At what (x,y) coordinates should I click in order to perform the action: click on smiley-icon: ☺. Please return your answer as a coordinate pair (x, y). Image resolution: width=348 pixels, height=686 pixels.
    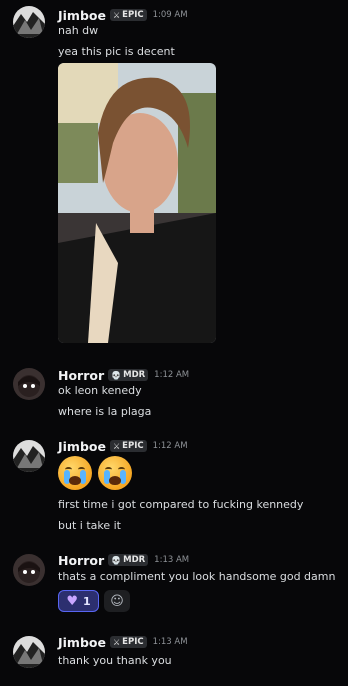
    Looking at the image, I should click on (117, 601).